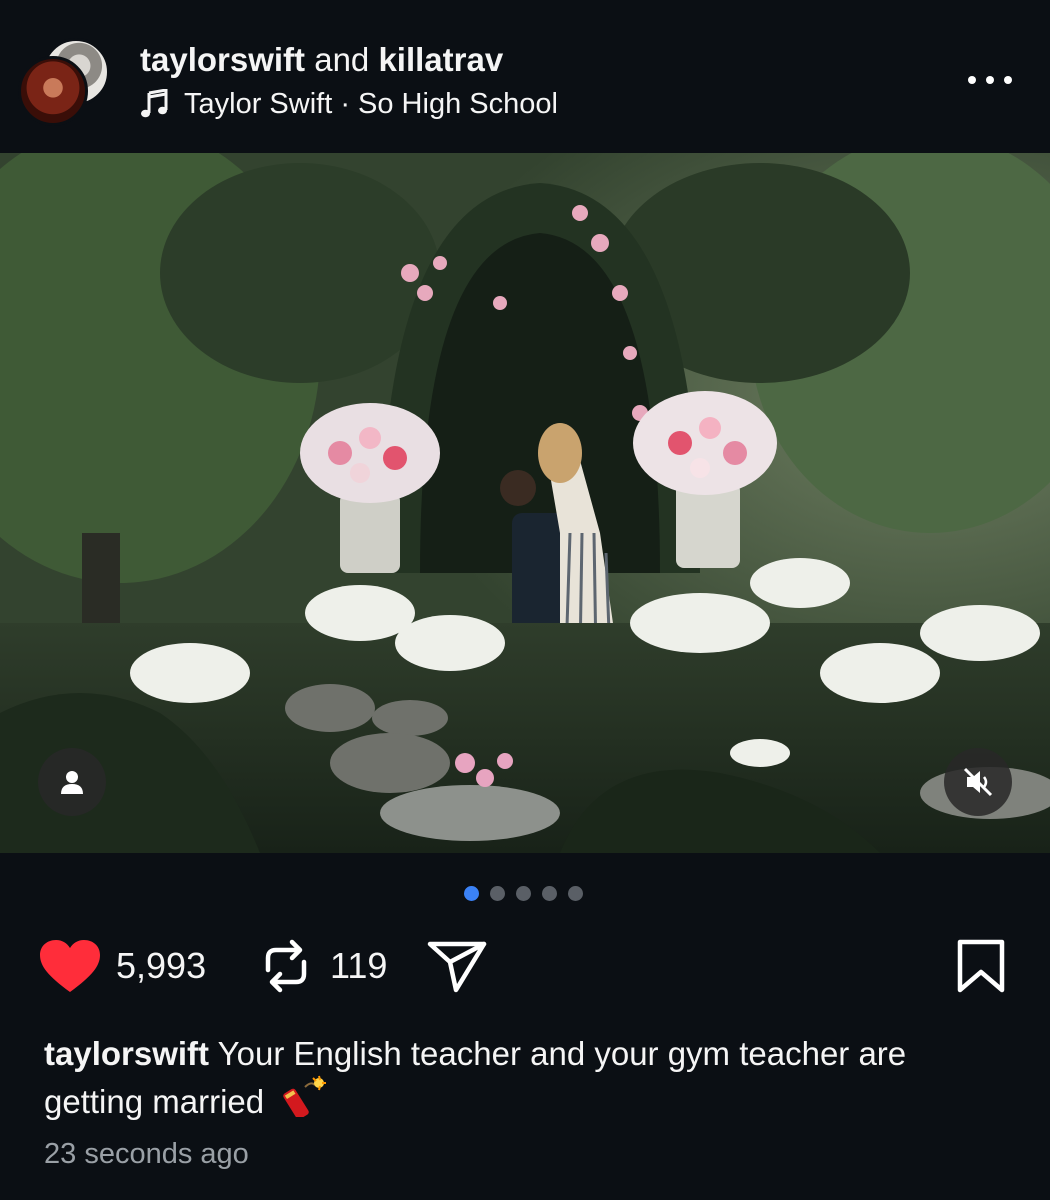  I want to click on carousel-dot-active, so click(471, 893).